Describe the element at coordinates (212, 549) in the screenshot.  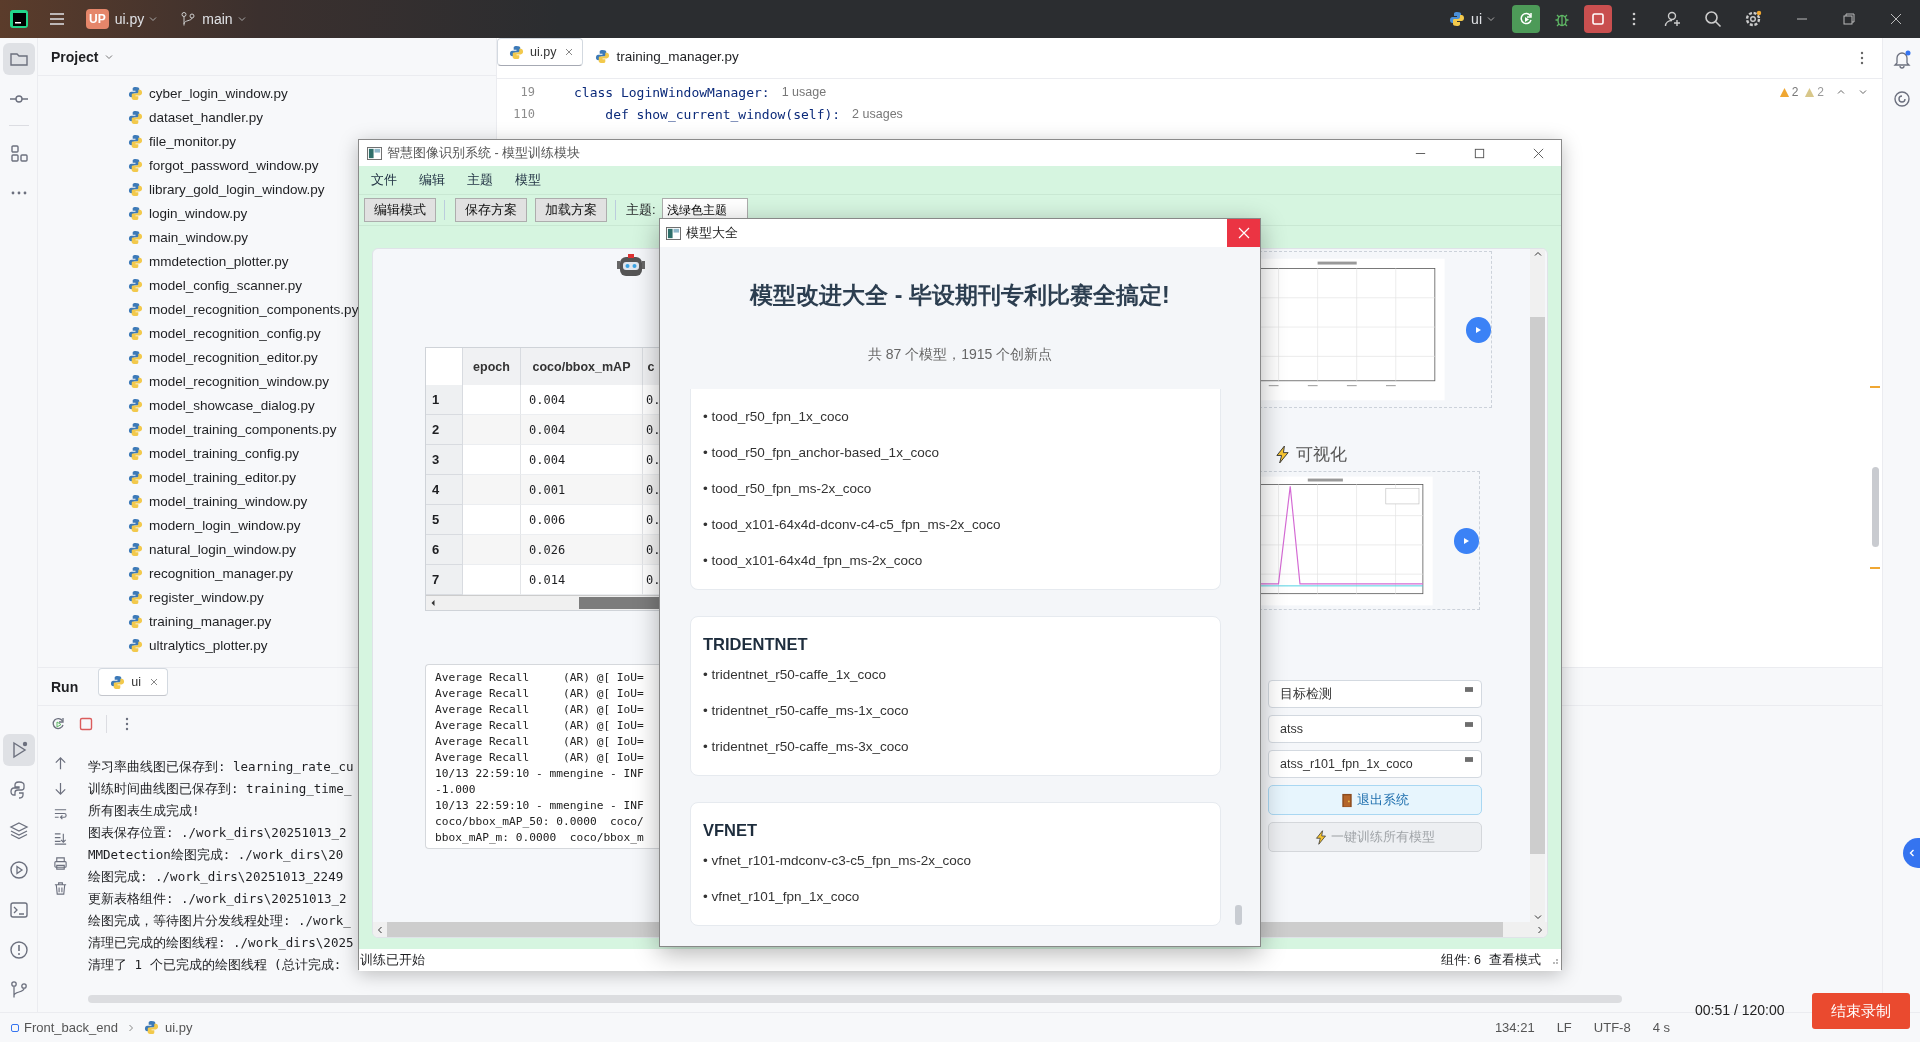
I see `file-tree-item: natural_login_window.py` at that location.